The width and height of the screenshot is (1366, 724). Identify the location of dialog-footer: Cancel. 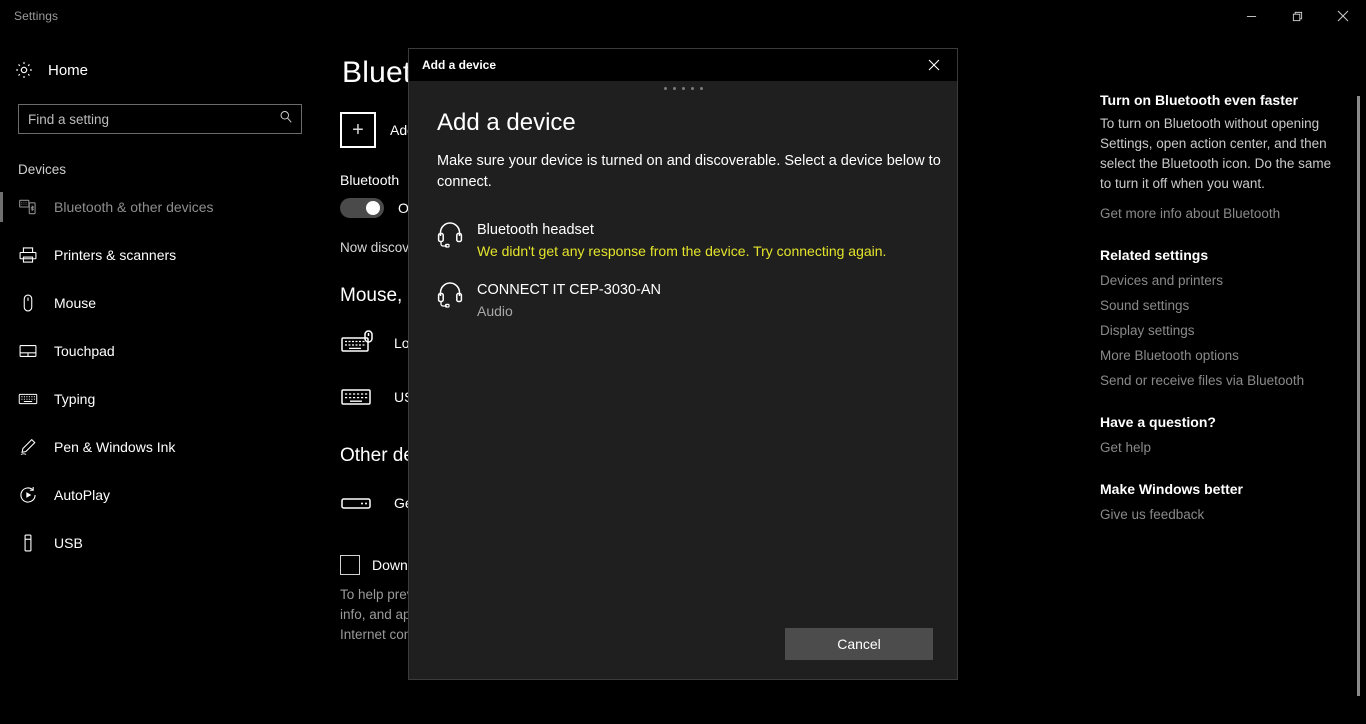
(683, 644).